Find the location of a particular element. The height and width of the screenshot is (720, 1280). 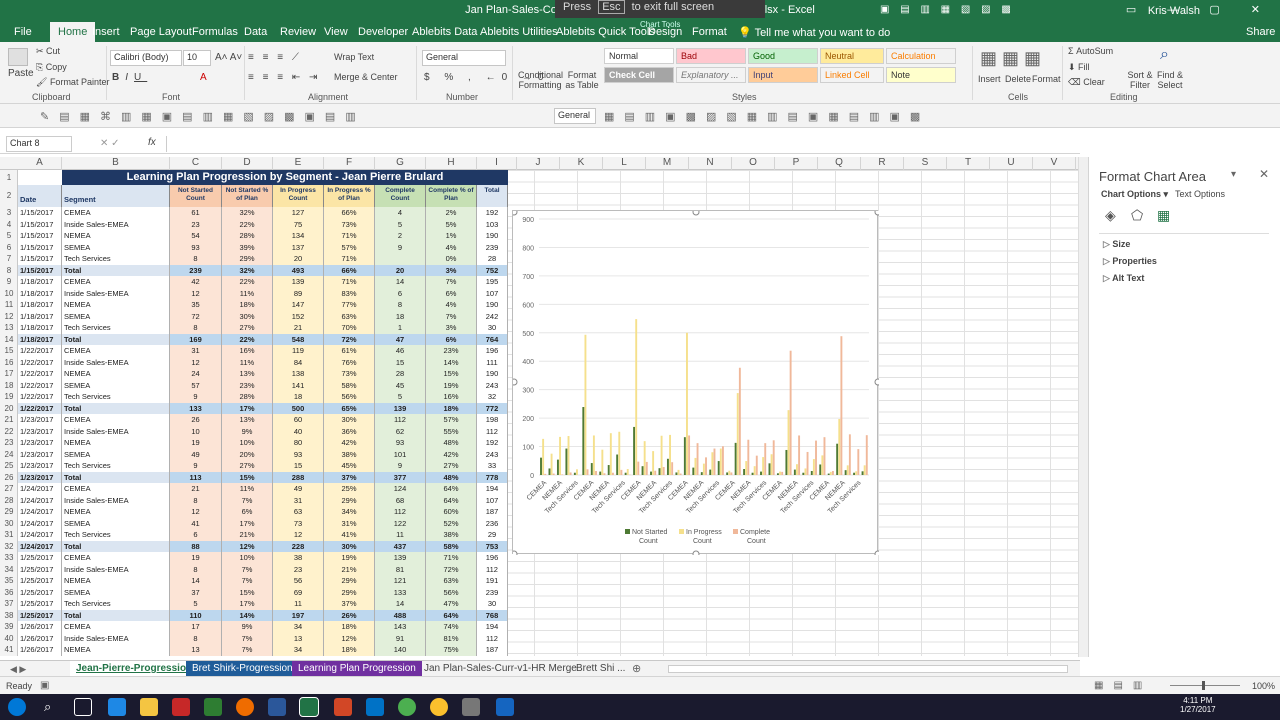

table-cell: 66% is located at coordinates (349, 213).